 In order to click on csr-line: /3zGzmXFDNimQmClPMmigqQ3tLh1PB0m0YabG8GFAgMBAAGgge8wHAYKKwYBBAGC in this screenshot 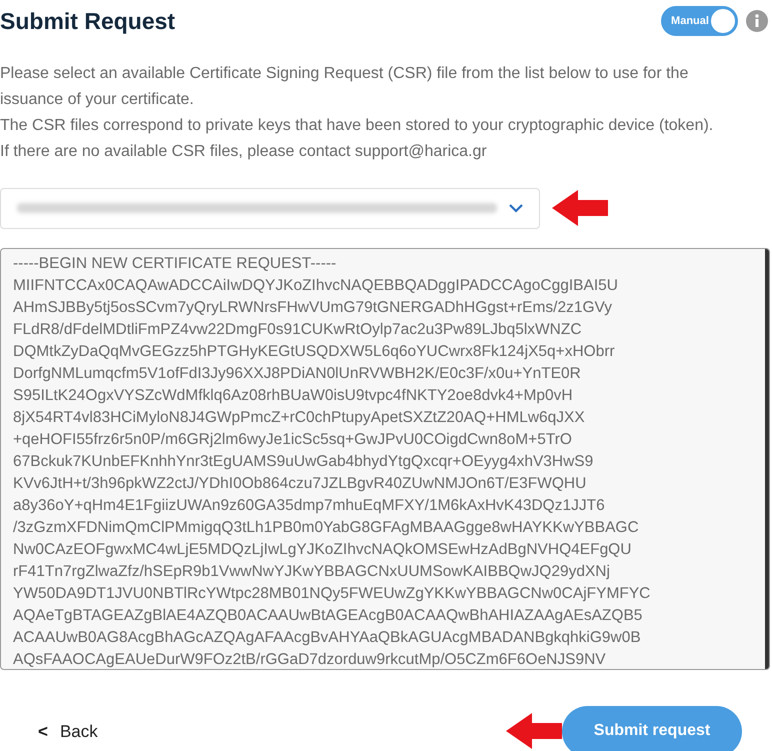, I will do `click(326, 528)`.